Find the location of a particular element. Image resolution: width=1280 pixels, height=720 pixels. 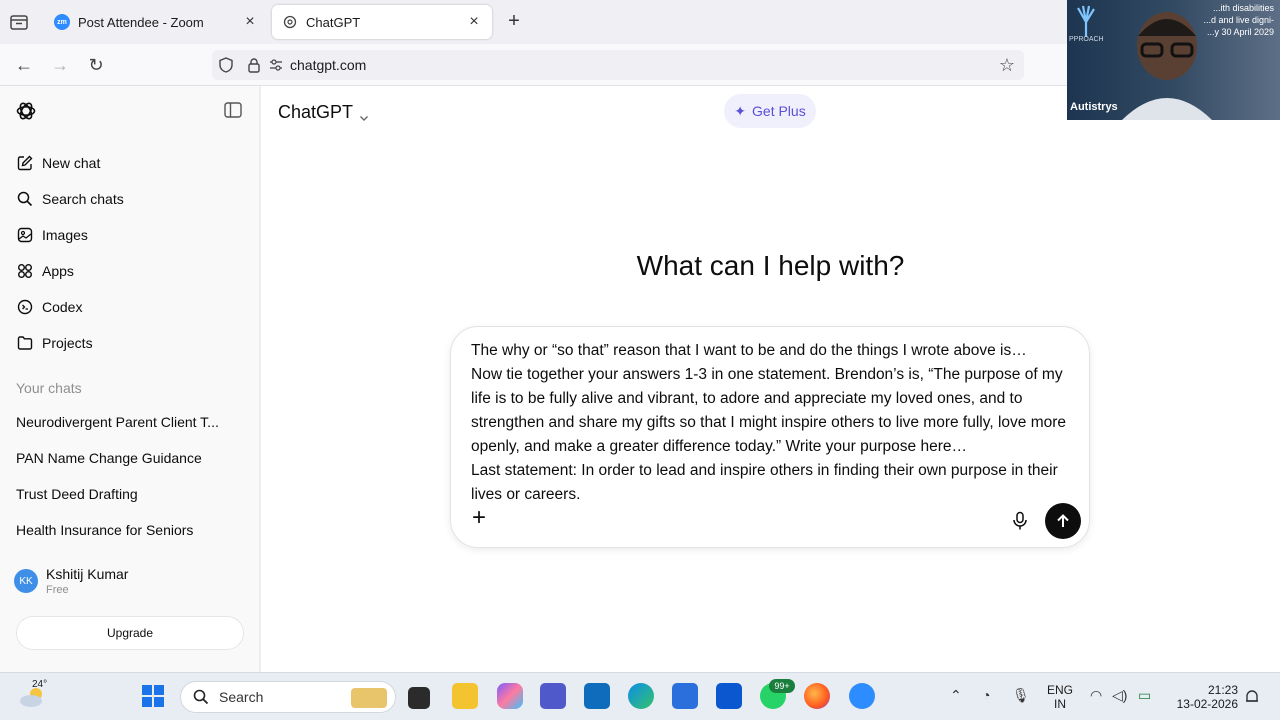

teams-icon is located at coordinates (553, 696).